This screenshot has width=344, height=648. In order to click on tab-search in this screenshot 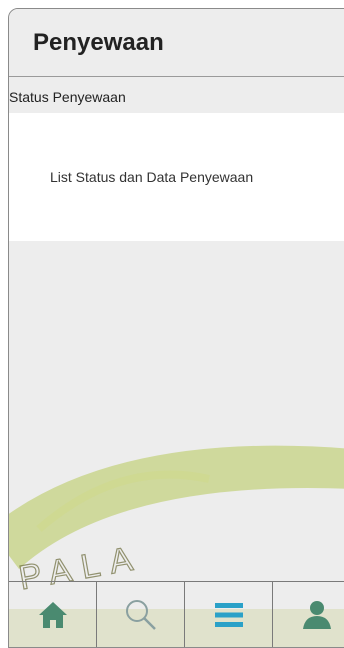, I will do `click(141, 614)`.